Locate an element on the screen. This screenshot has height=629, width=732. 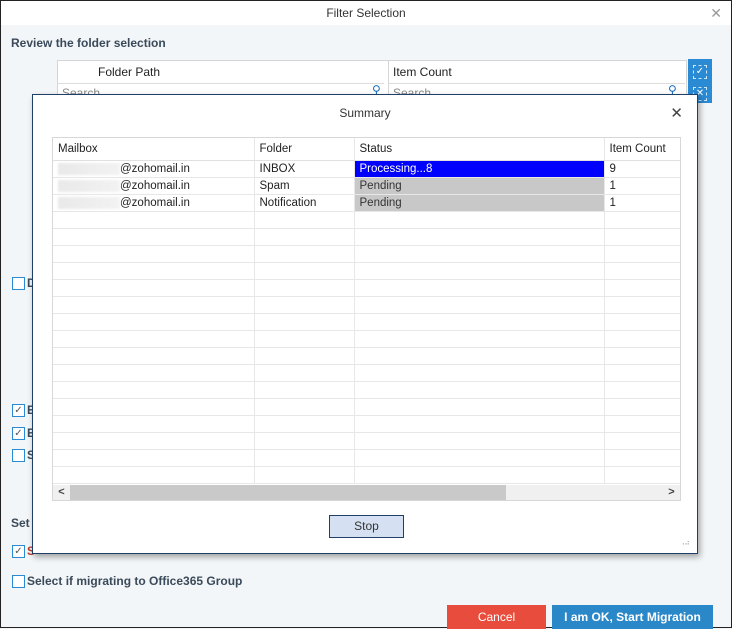
table-row: @zohomail.in Notification Pending 1 is located at coordinates (366, 203).